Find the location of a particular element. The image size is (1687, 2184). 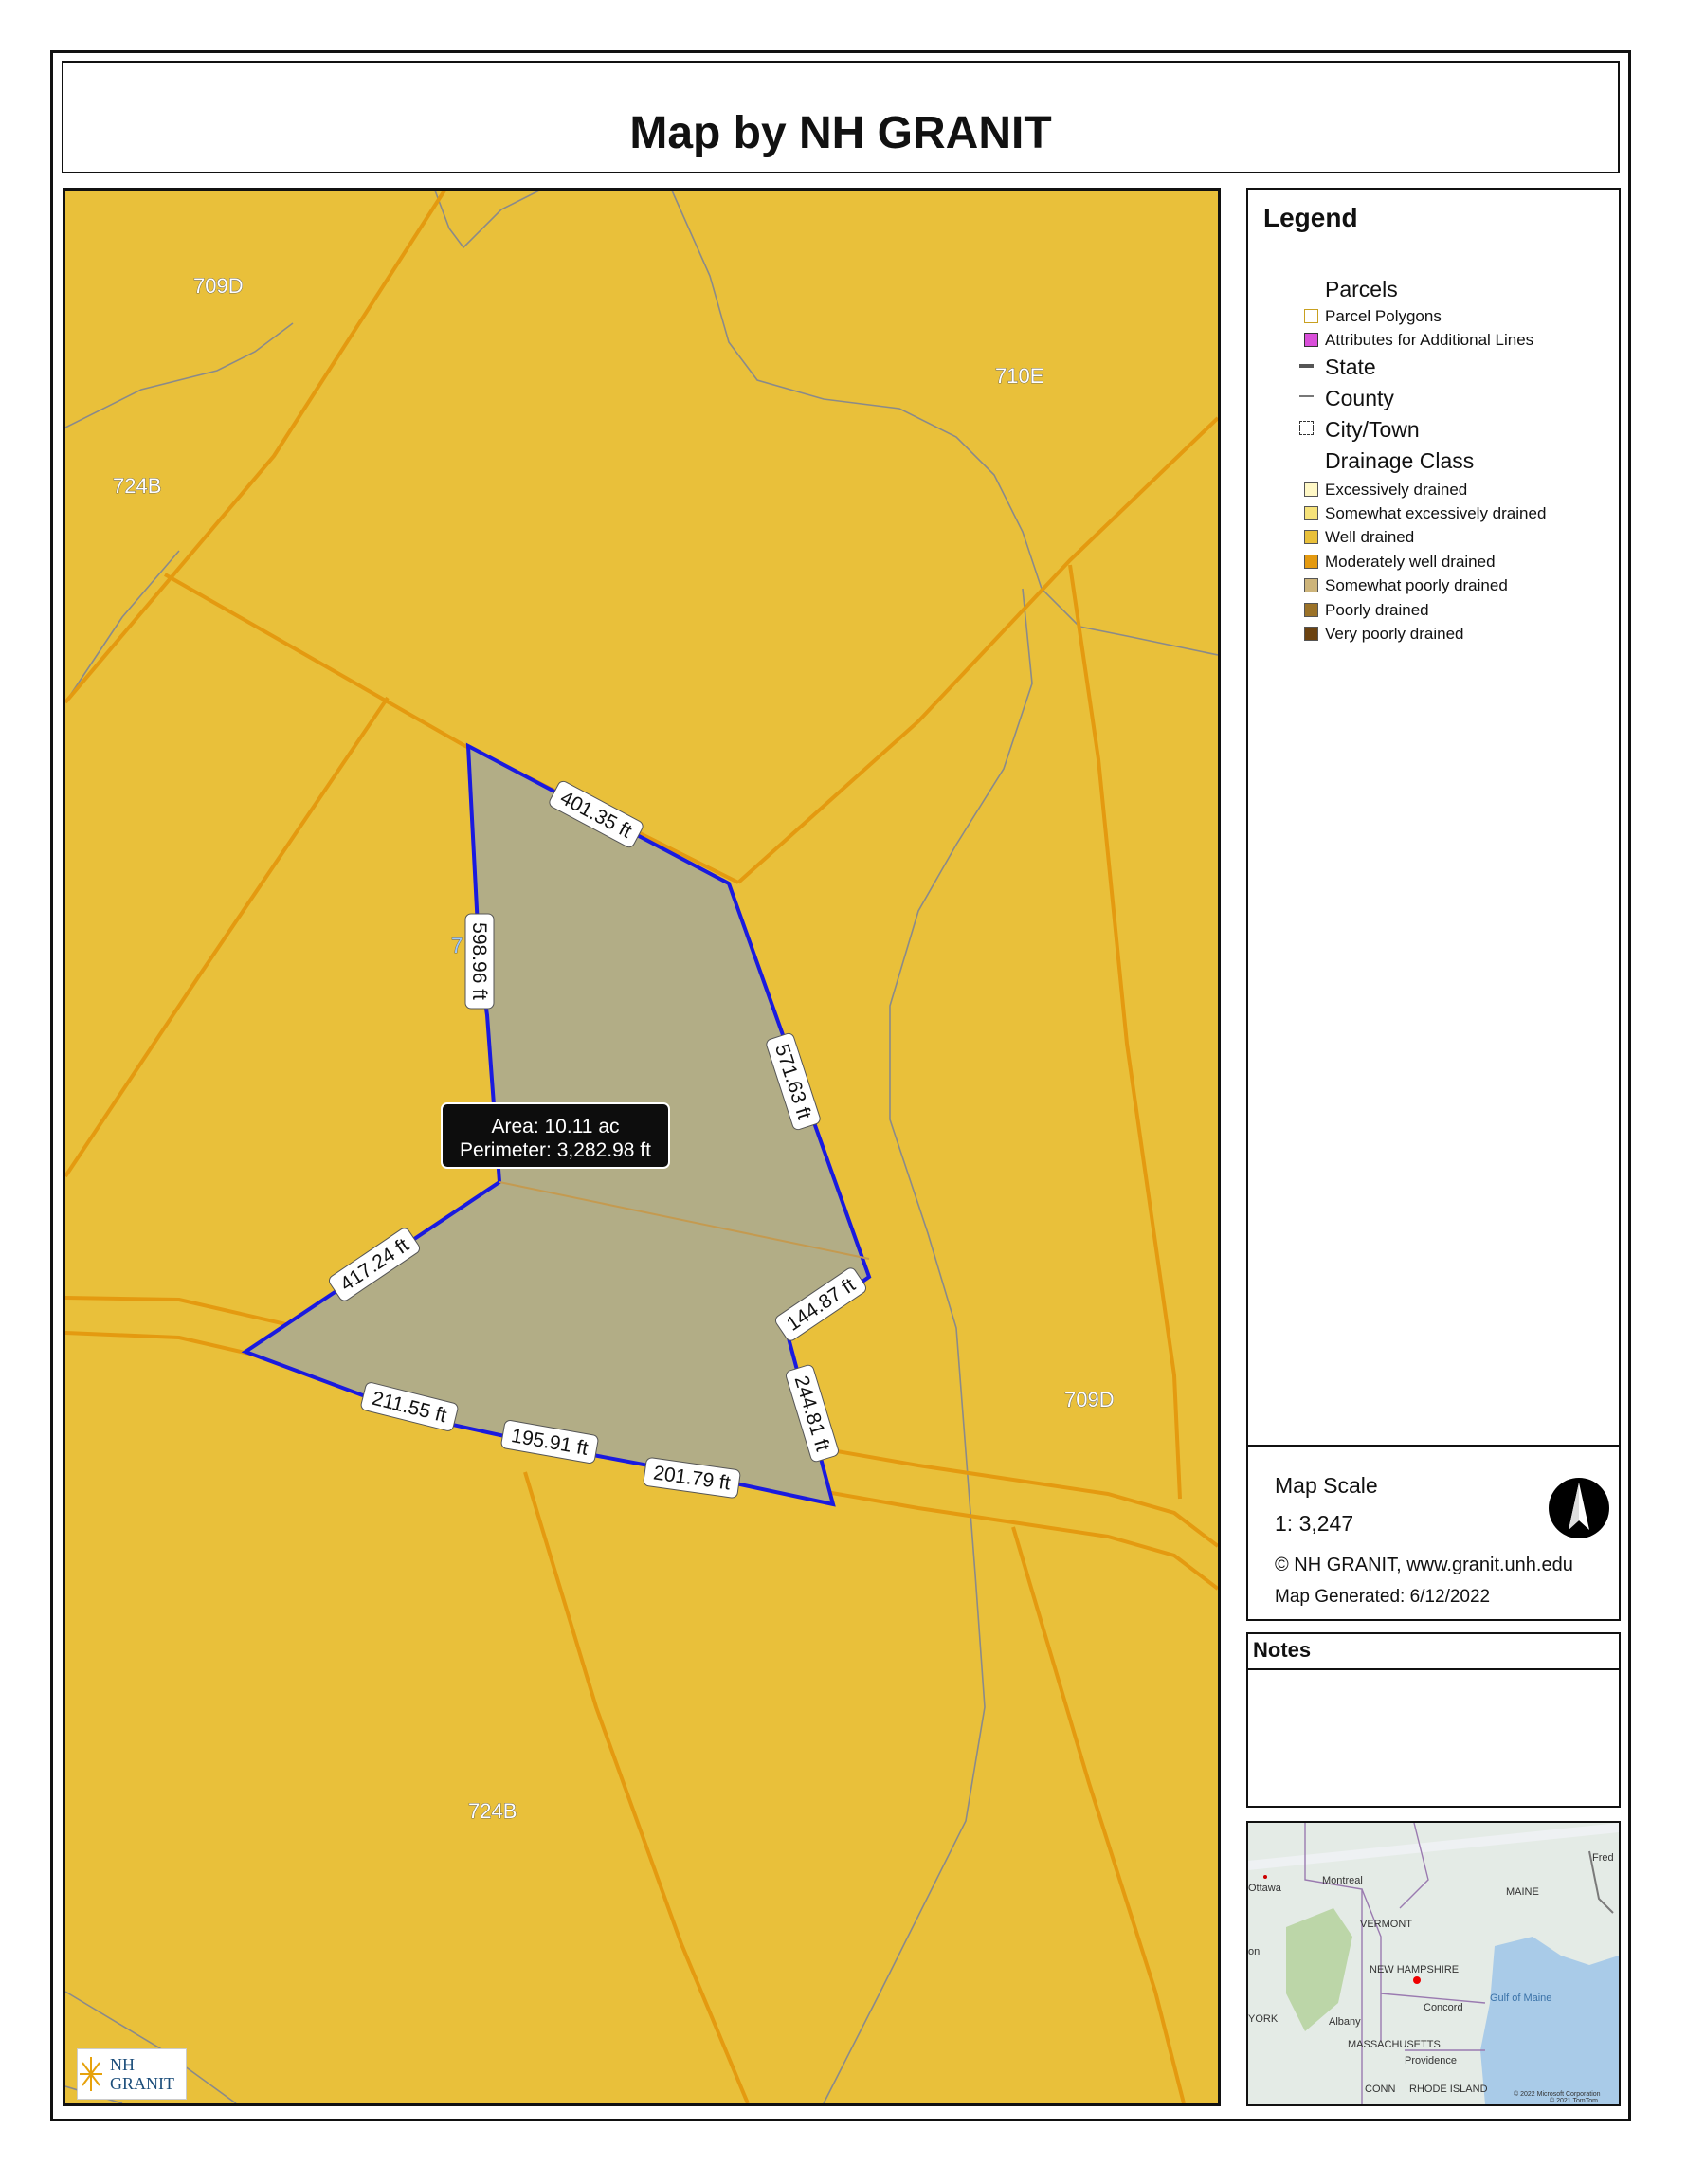

legend-title: Legend is located at coordinates (1310, 217).